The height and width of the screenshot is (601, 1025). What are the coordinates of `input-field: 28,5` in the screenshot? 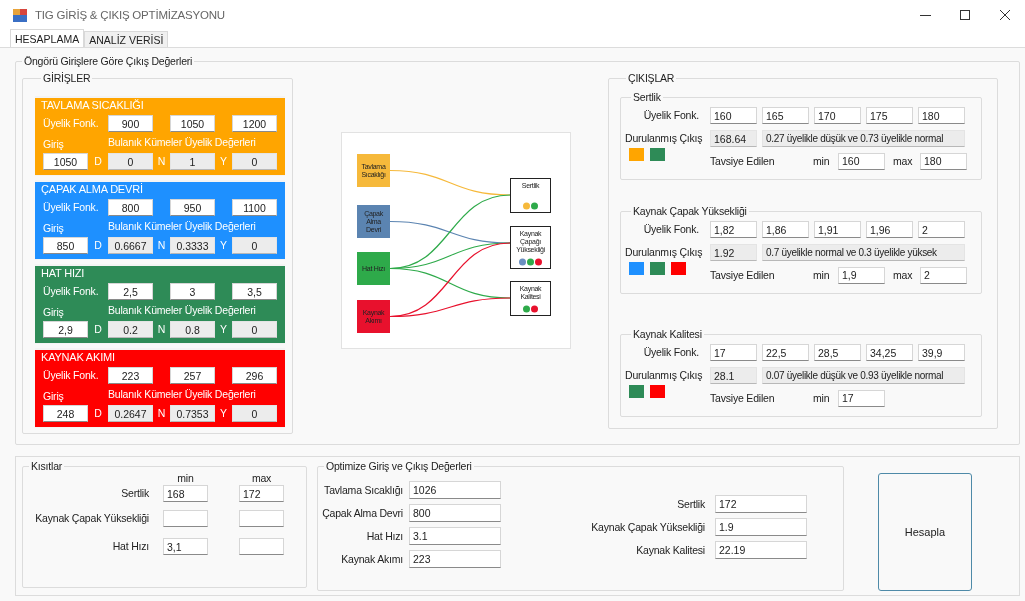 It's located at (837, 352).